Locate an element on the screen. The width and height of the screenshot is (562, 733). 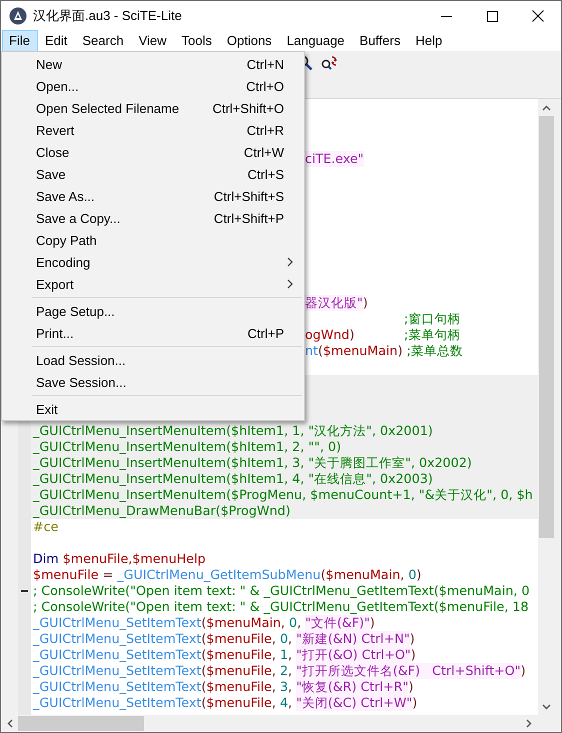
code-text: Dim is located at coordinates (46, 559).